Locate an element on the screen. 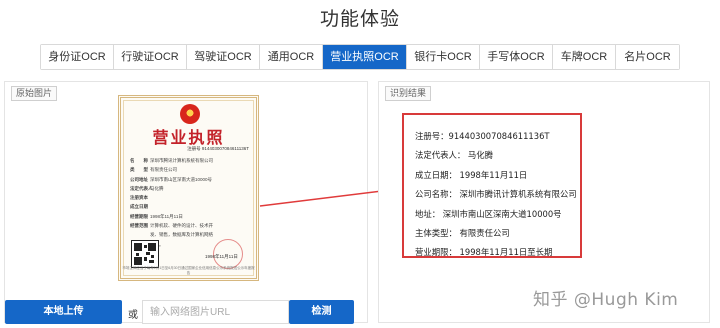 This screenshot has height=328, width=720. certificate-title: 营业执照 is located at coordinates (188, 137).